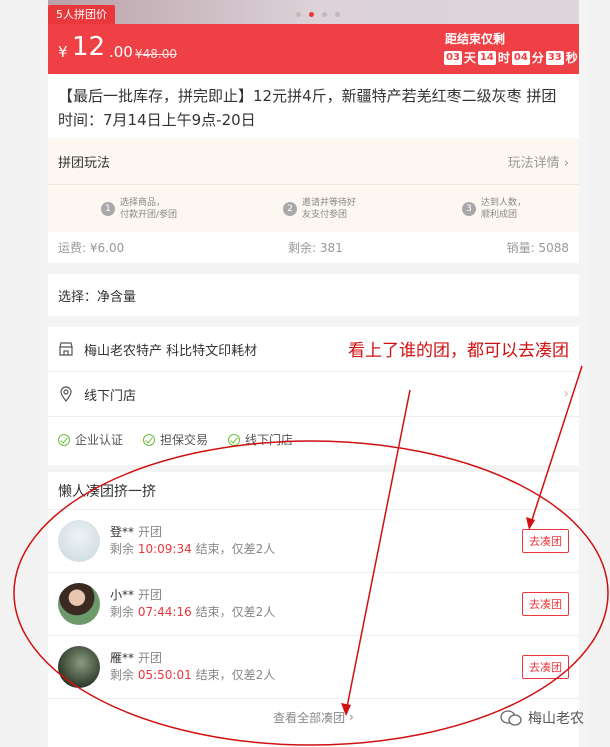 The image size is (610, 747). What do you see at coordinates (81, 15) in the screenshot?
I see `group-price-tag: 5人拼团价` at bounding box center [81, 15].